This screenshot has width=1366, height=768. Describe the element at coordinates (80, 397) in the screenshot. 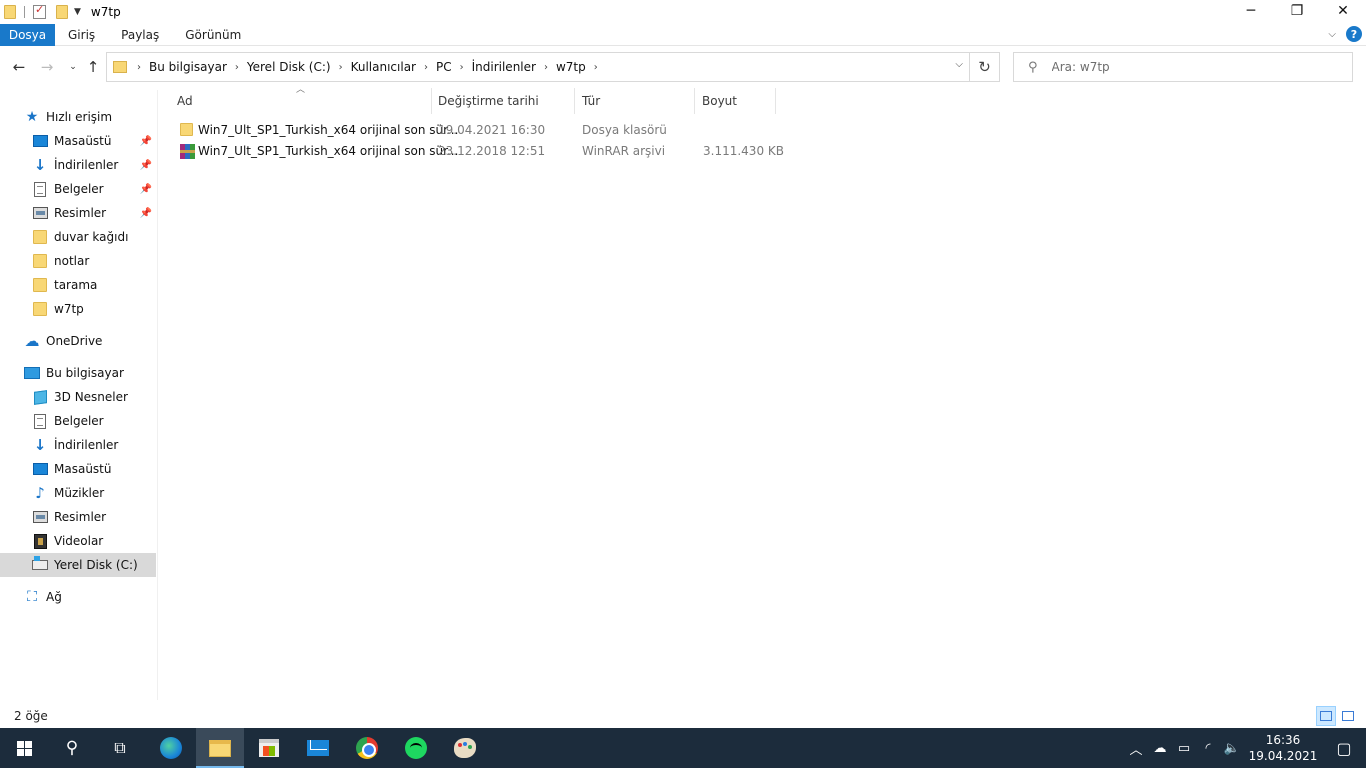

I see `sidebar-item-3d-nesneler: 3D Nesneler` at that location.